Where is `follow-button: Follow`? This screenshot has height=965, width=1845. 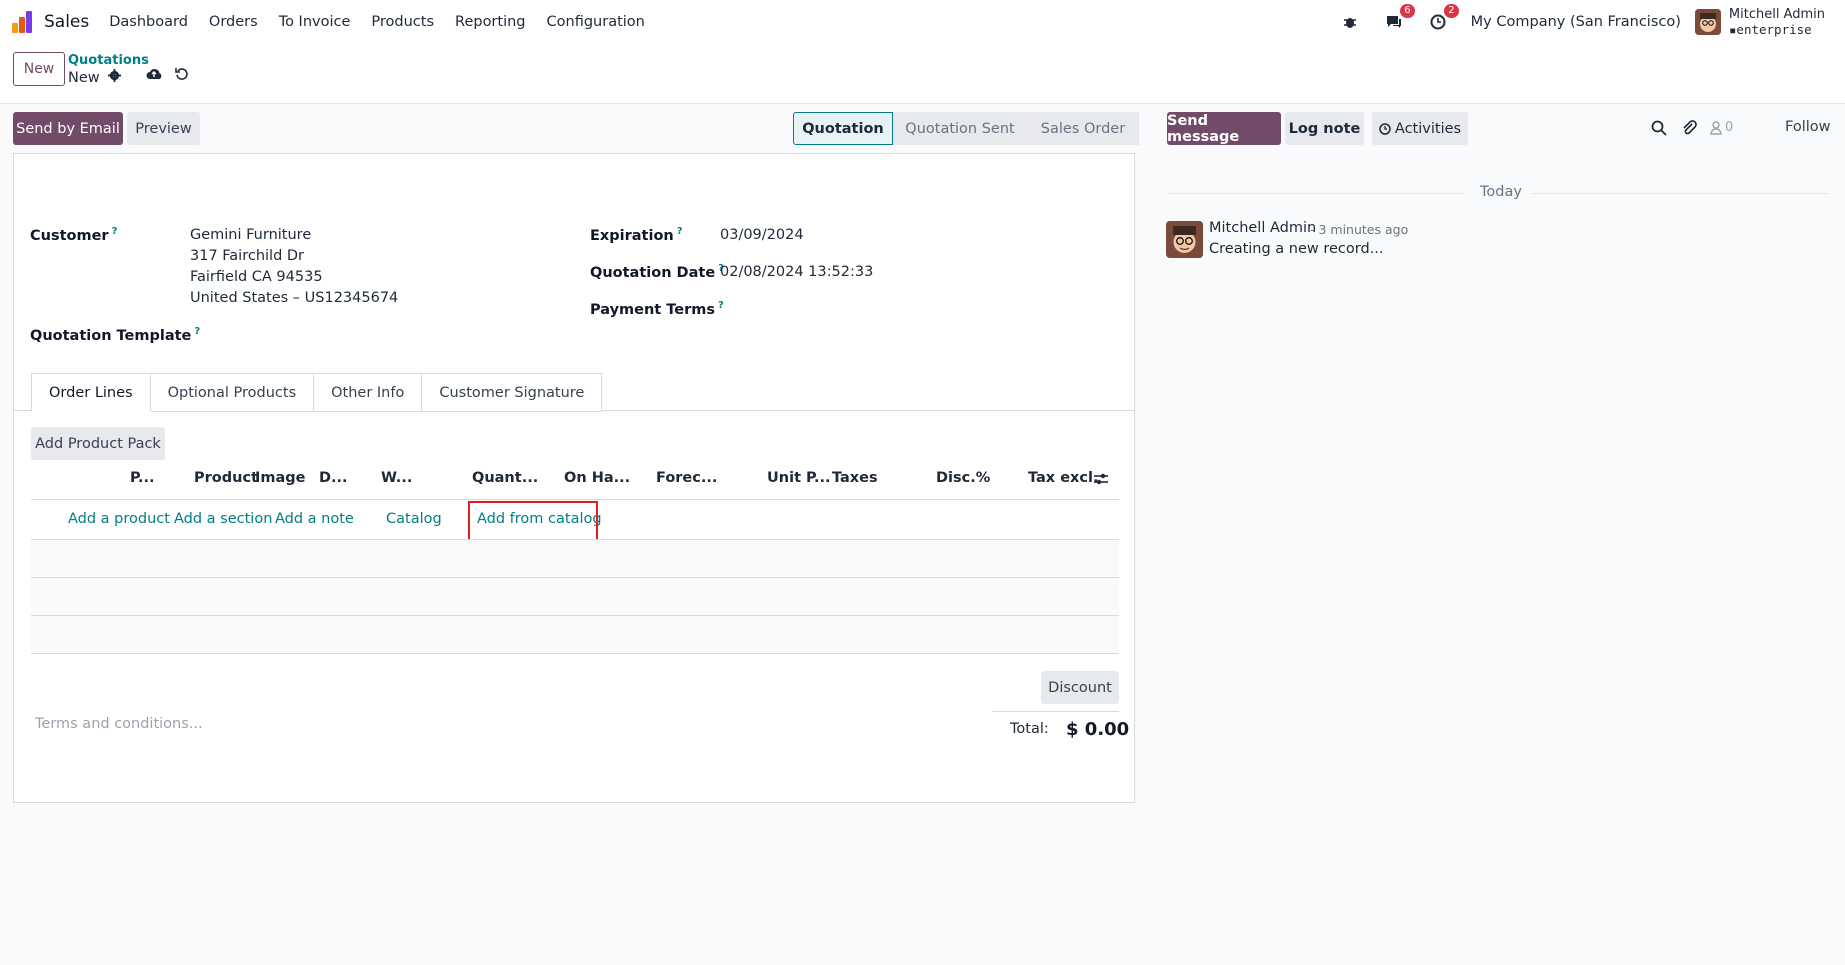
follow-button: Follow is located at coordinates (1807, 127).